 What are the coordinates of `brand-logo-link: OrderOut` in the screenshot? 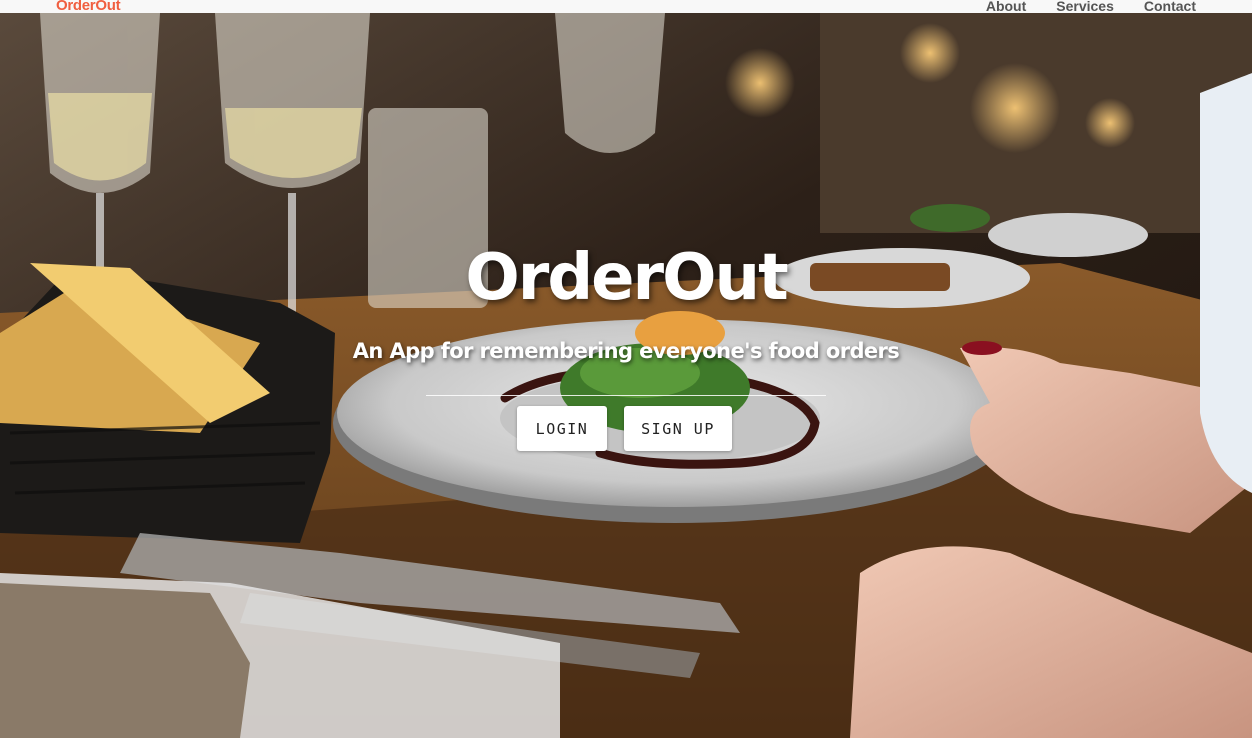 It's located at (88, 8).